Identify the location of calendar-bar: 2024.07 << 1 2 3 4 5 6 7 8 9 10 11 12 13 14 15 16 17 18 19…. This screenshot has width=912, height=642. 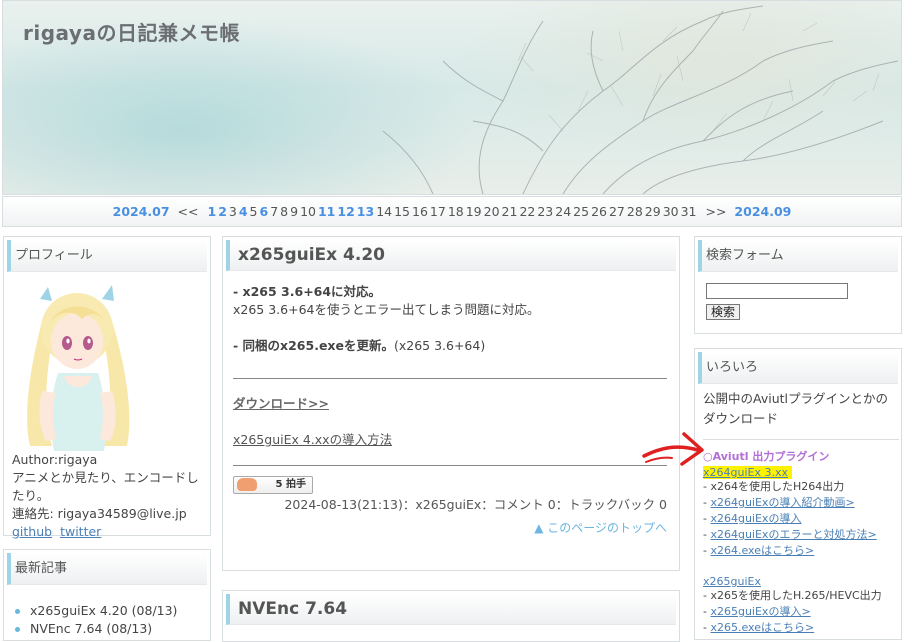
(452, 211).